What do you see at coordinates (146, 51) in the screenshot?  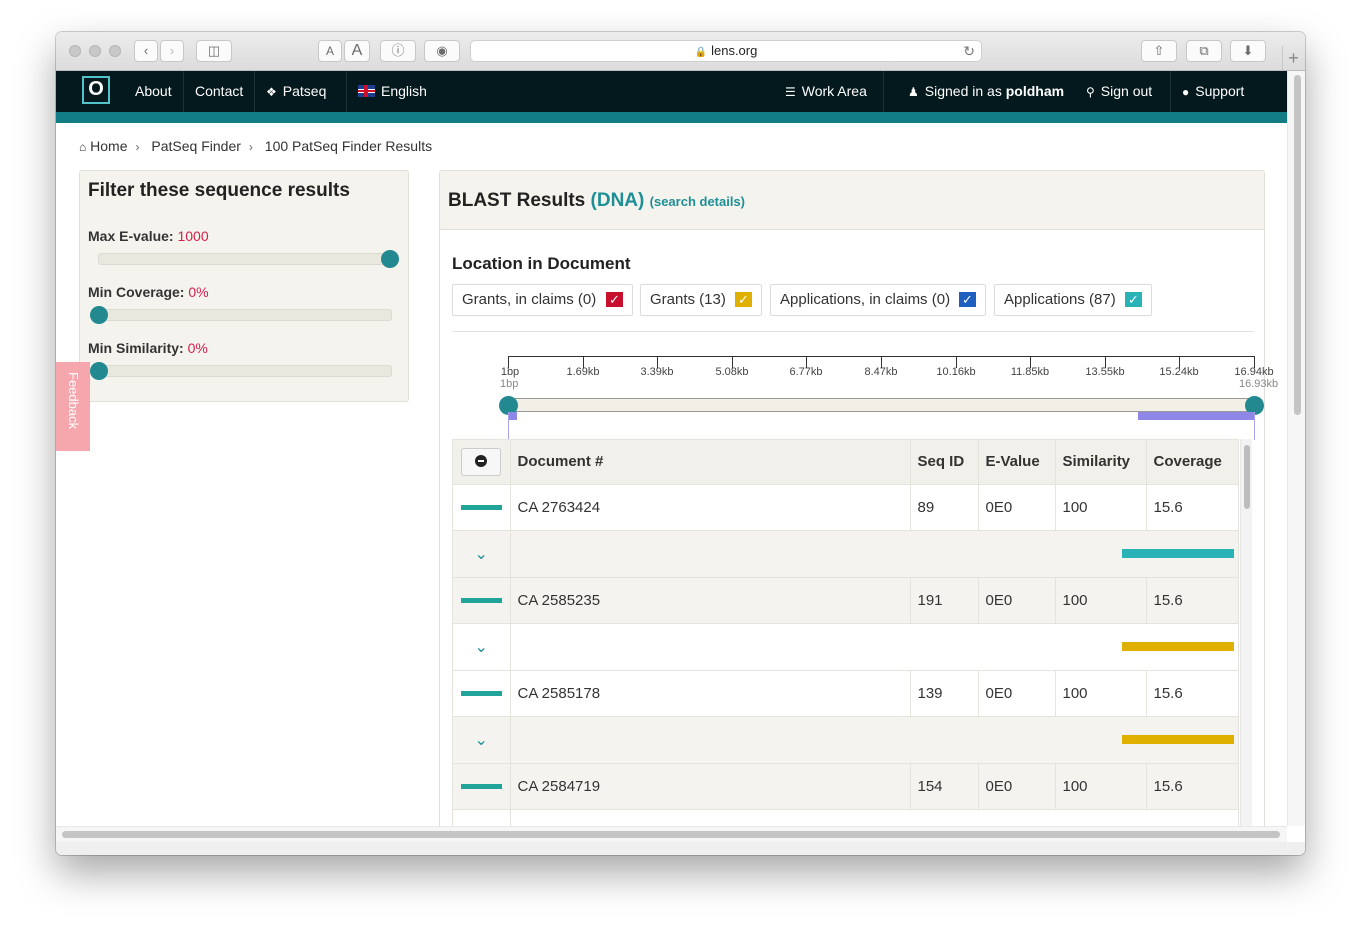 I see `back-button: ‹` at bounding box center [146, 51].